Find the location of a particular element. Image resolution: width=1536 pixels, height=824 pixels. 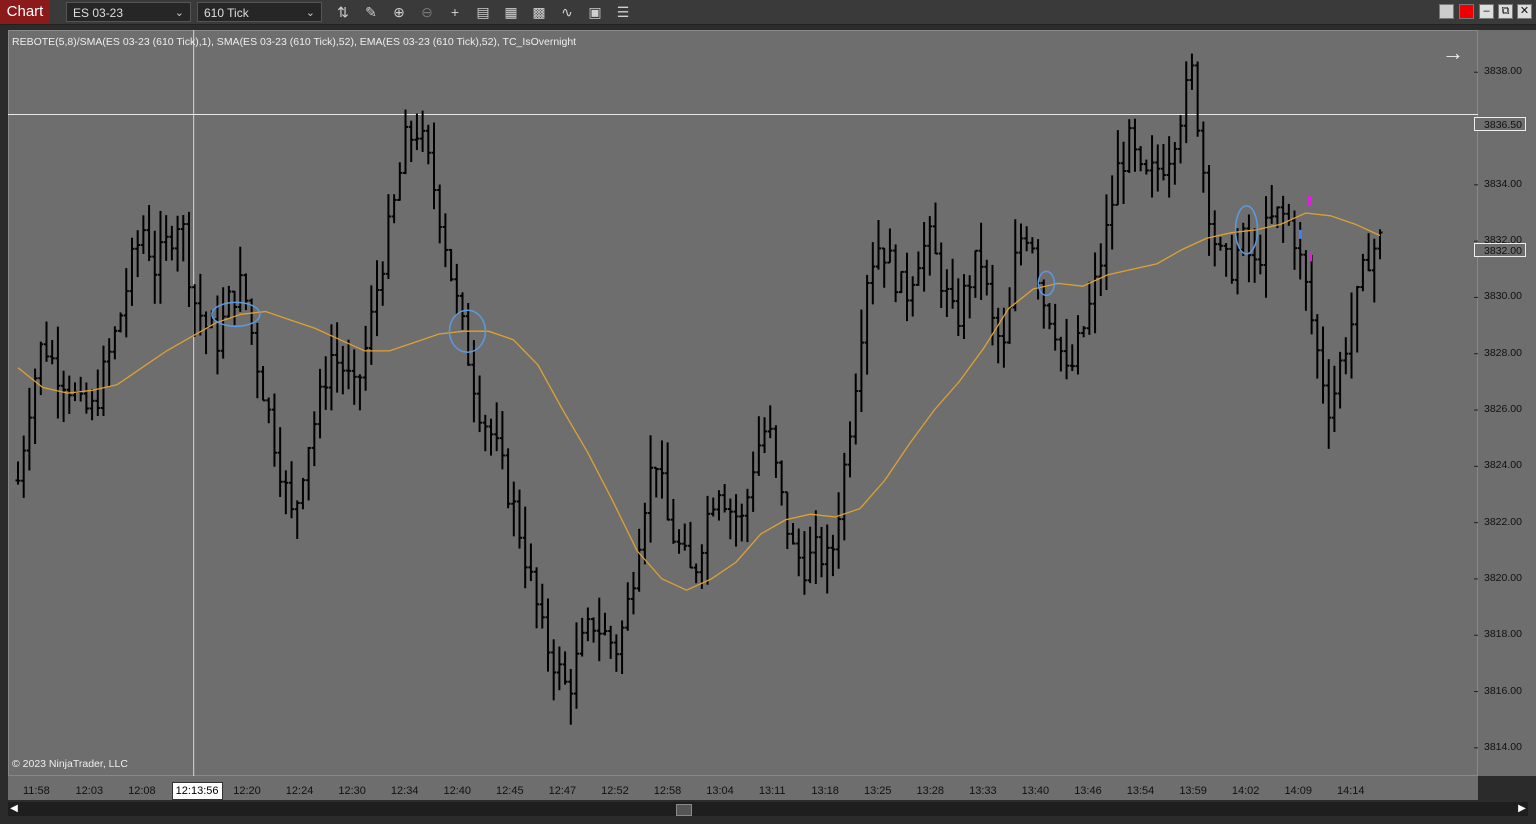

time-tick-label: 12:47 is located at coordinates (562, 791).